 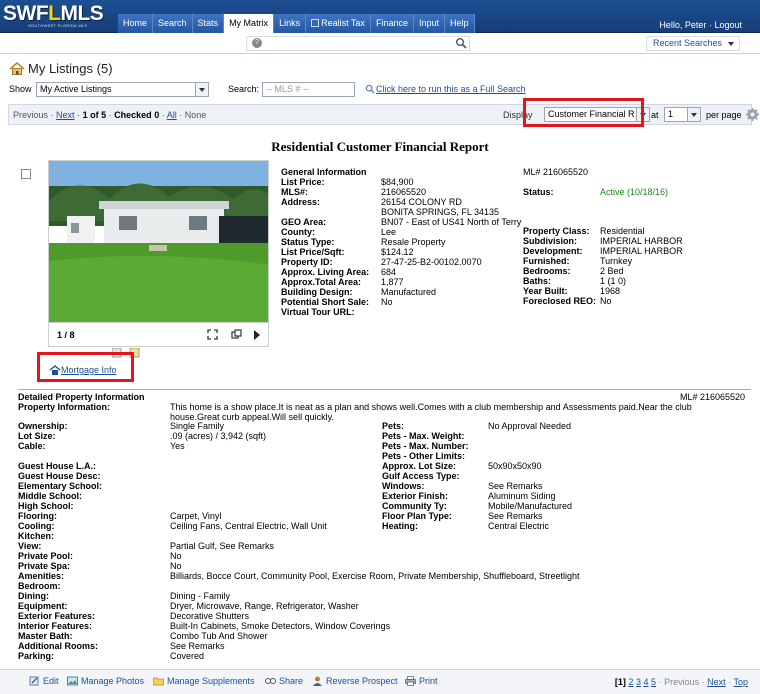 What do you see at coordinates (414, 506) in the screenshot?
I see `detail-right-field-label: Community Ty:` at bounding box center [414, 506].